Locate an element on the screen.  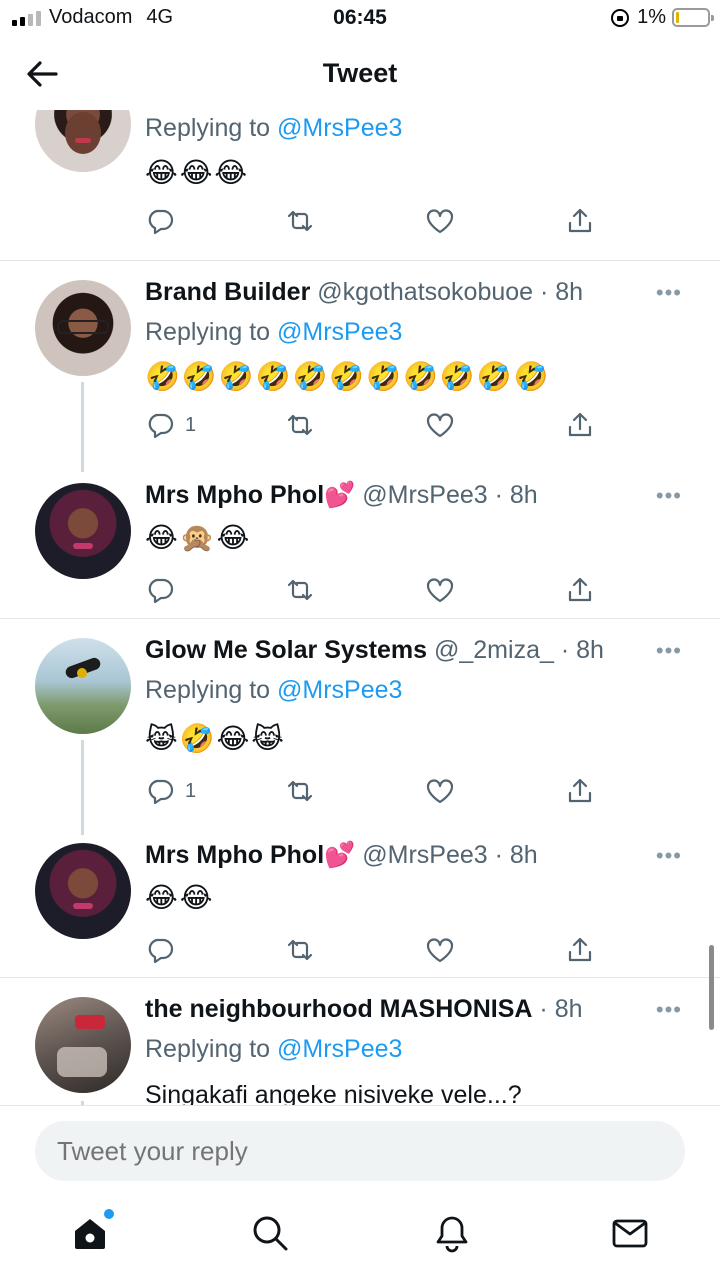
tweet-item: Replying to @MrsPee3 😂😂😂 is located at coordinates (360, 185).